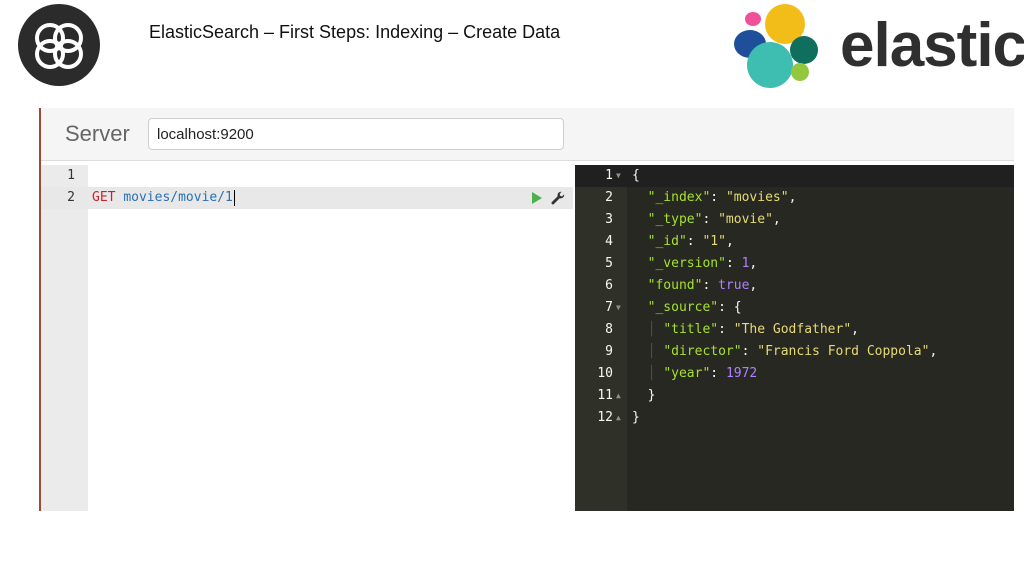 The width and height of the screenshot is (1024, 576). Describe the element at coordinates (636, 175) in the screenshot. I see `json-text: {` at that location.